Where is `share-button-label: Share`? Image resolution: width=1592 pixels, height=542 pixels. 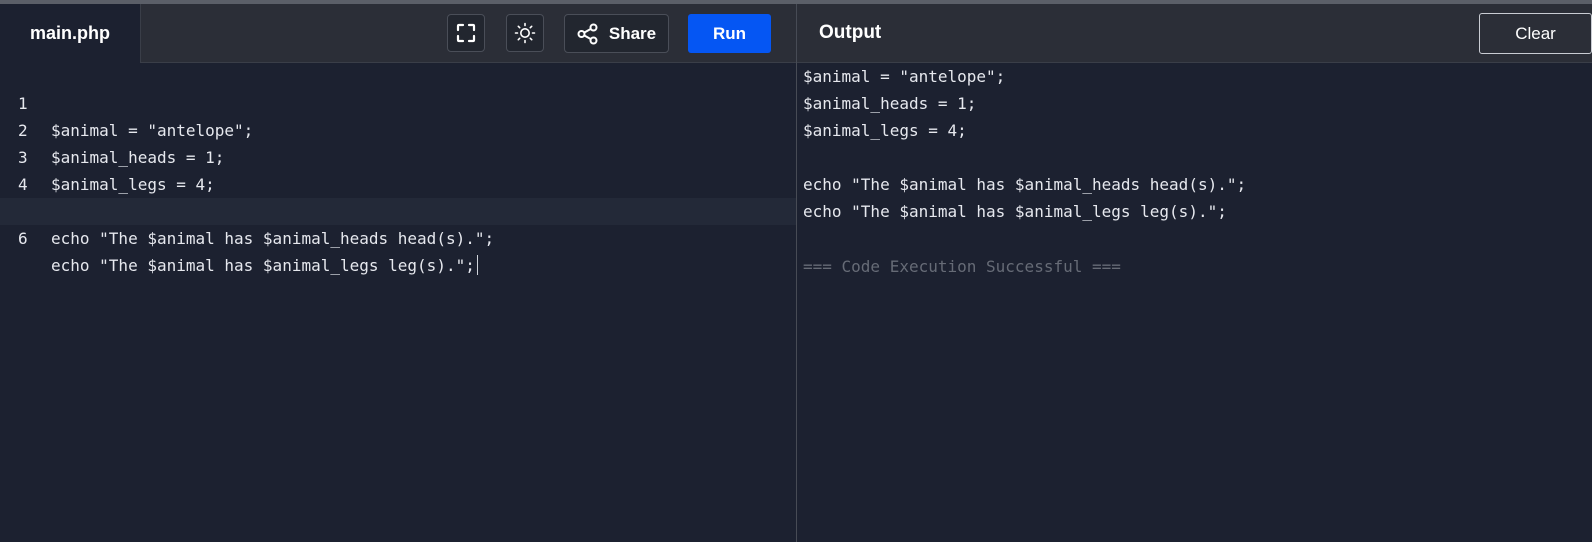 share-button-label: Share is located at coordinates (632, 33).